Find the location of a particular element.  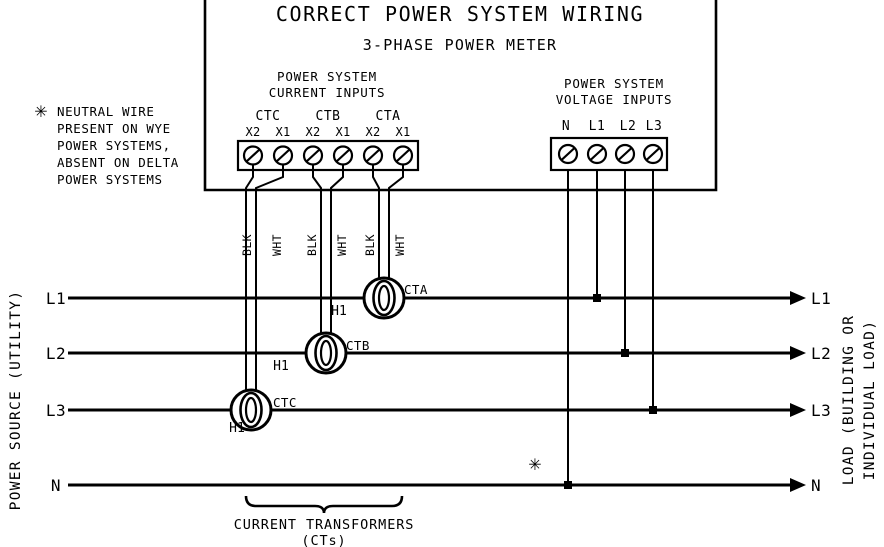

page-subtitle: 3-PHASE POWER METER is located at coordinates (460, 45).